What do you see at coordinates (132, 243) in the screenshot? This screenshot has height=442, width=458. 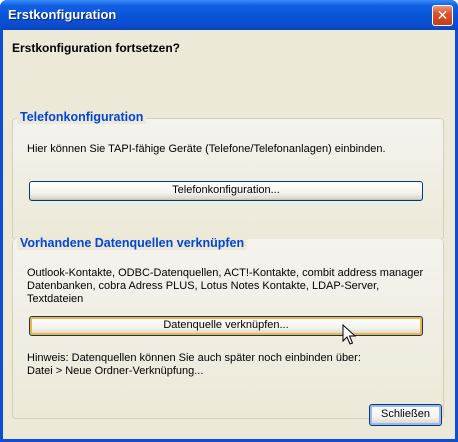 I see `datenquellen-group-title: Vorhandene Datenquellen verknüpfen` at bounding box center [132, 243].